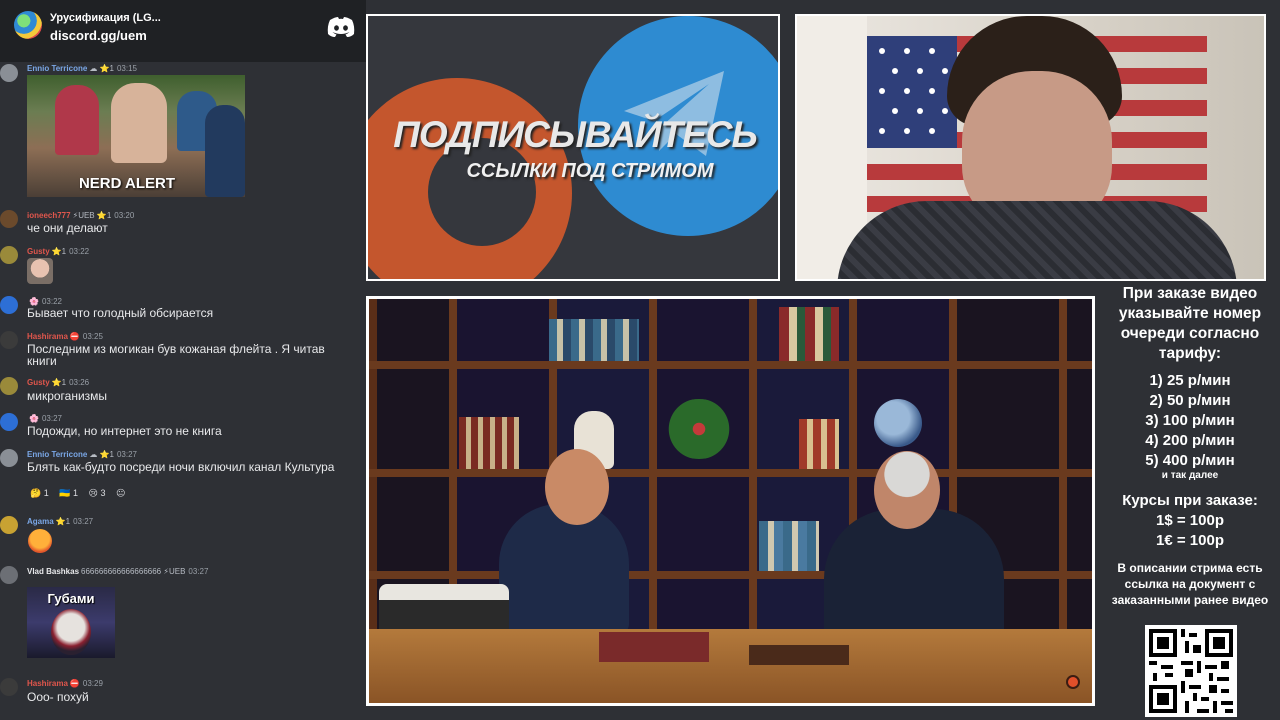 This screenshot has width=1280, height=720. Describe the element at coordinates (40, 541) in the screenshot. I see `angry-emoji-icon` at that location.